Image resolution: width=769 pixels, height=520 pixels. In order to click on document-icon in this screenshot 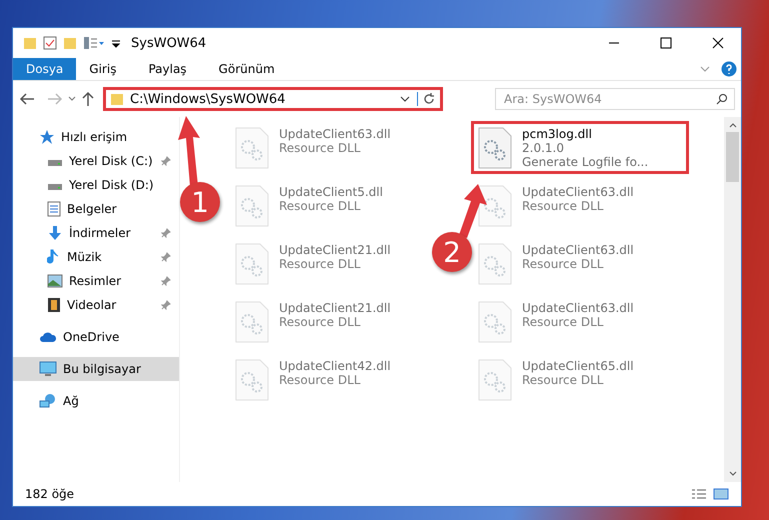, I will do `click(54, 209)`.